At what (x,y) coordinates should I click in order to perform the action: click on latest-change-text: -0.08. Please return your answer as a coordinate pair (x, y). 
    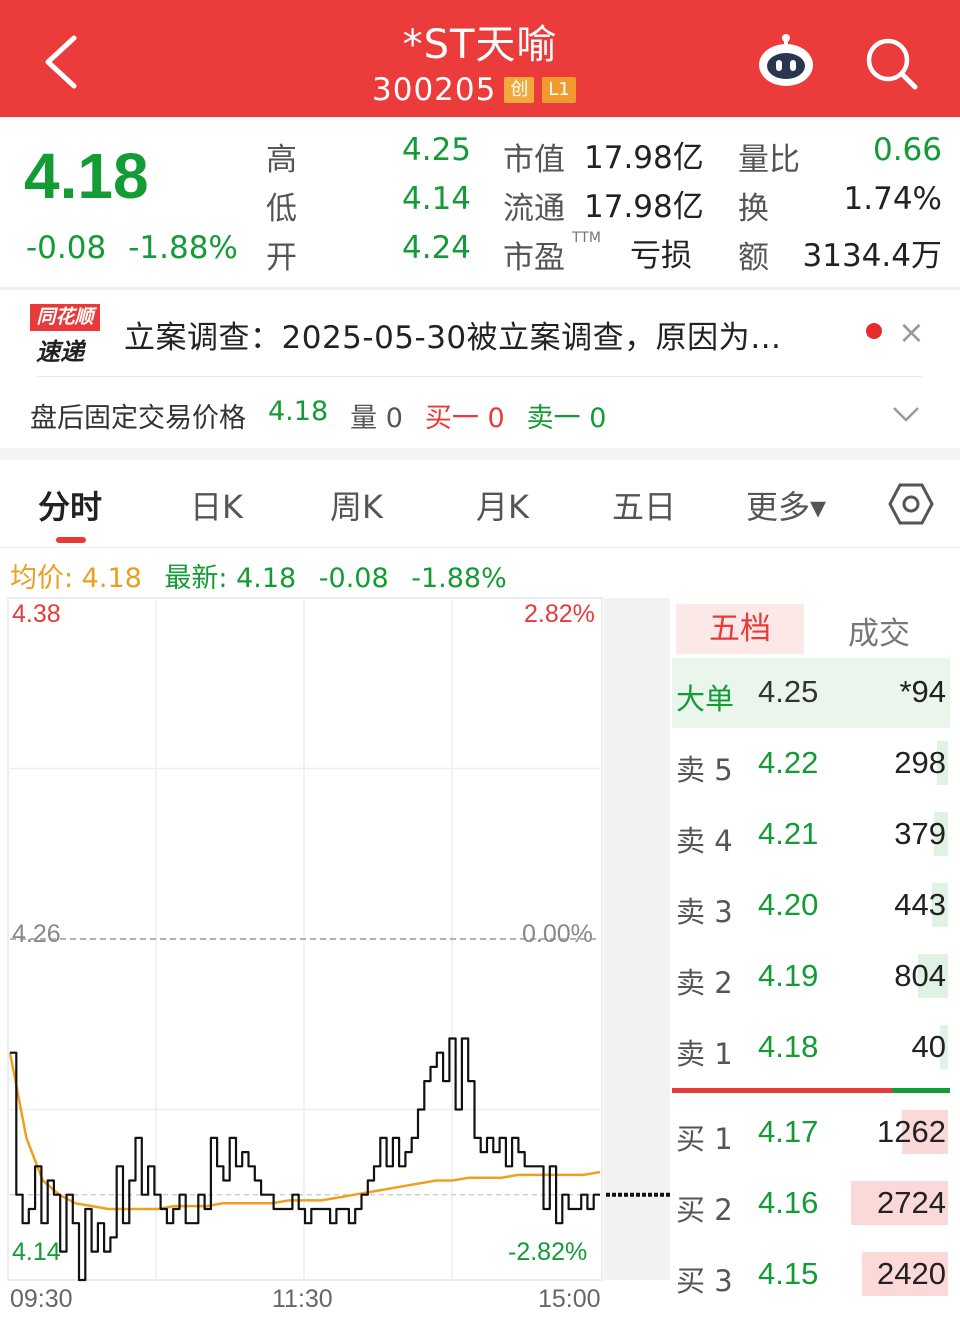
    Looking at the image, I should click on (353, 578).